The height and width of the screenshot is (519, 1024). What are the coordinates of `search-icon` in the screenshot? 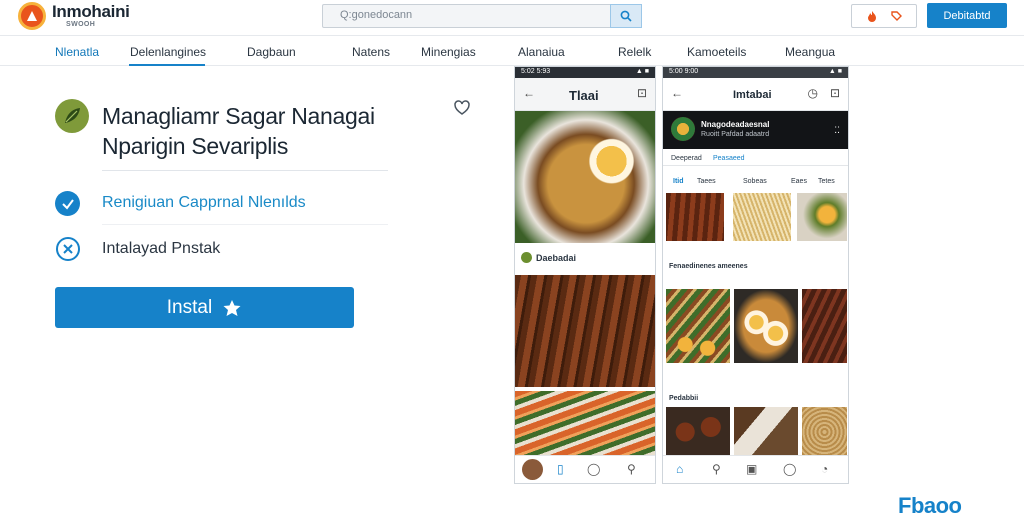 It's located at (626, 16).